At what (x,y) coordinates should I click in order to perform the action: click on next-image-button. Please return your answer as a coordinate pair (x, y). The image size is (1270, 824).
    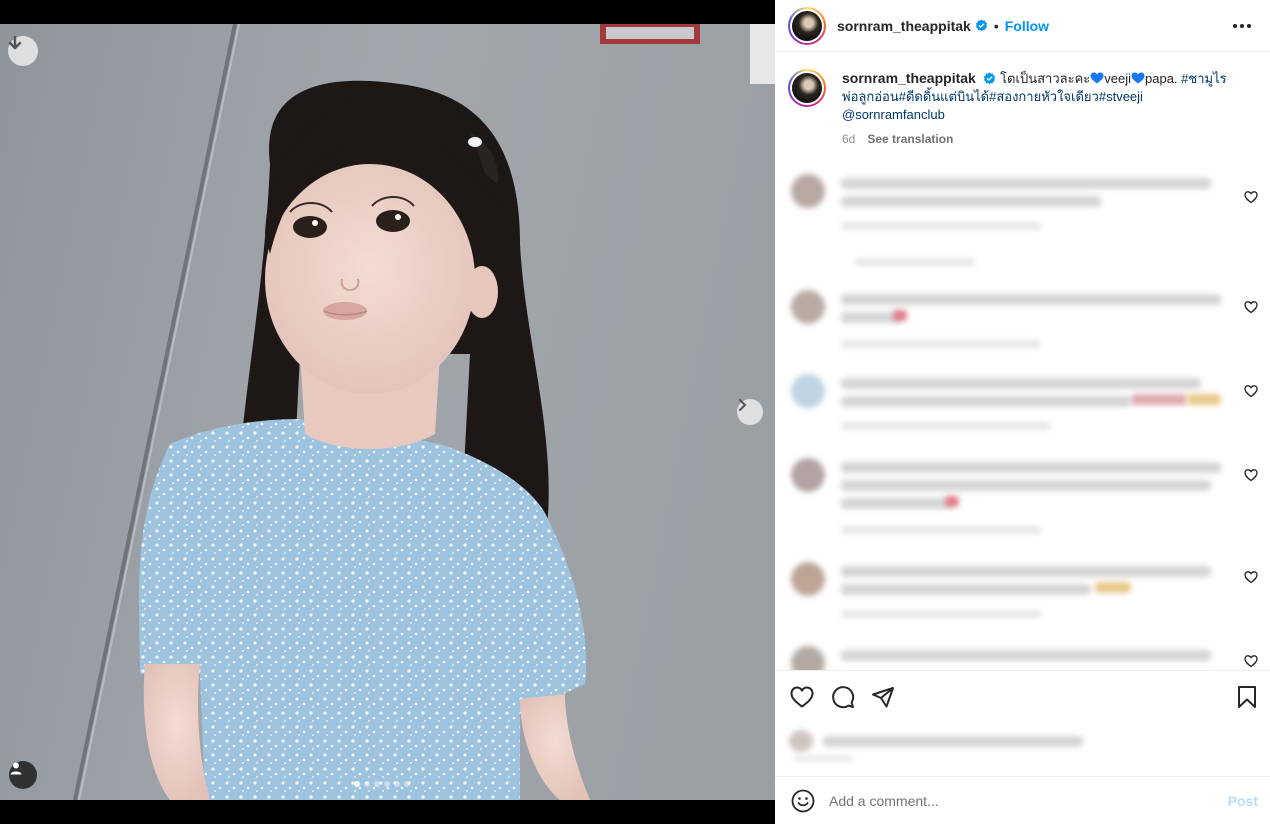
    Looking at the image, I should click on (750, 412).